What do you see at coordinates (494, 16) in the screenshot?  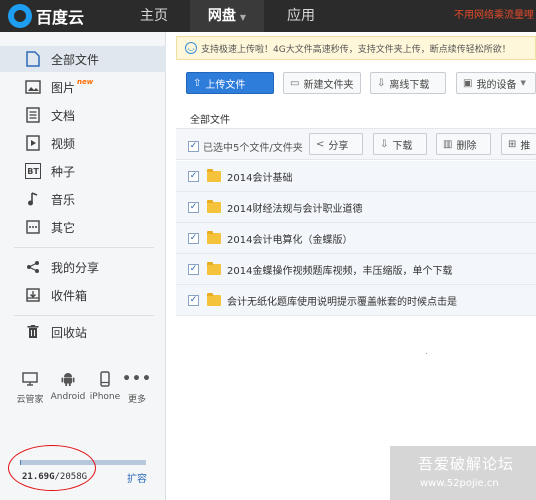 I see `top-promo-tip: 不用网络乘流量哩` at bounding box center [494, 16].